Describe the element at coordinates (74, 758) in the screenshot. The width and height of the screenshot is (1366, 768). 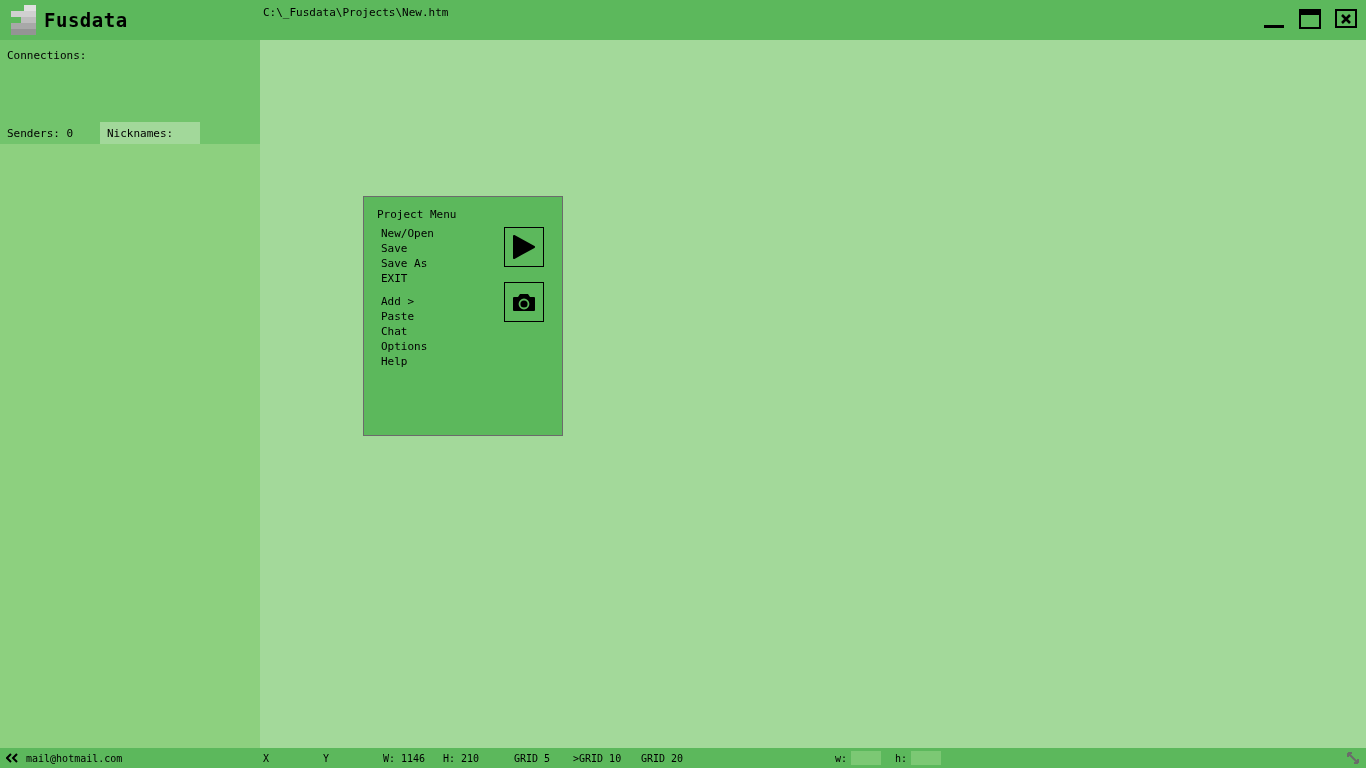
I see `email-text: mail@hotmail.com` at that location.